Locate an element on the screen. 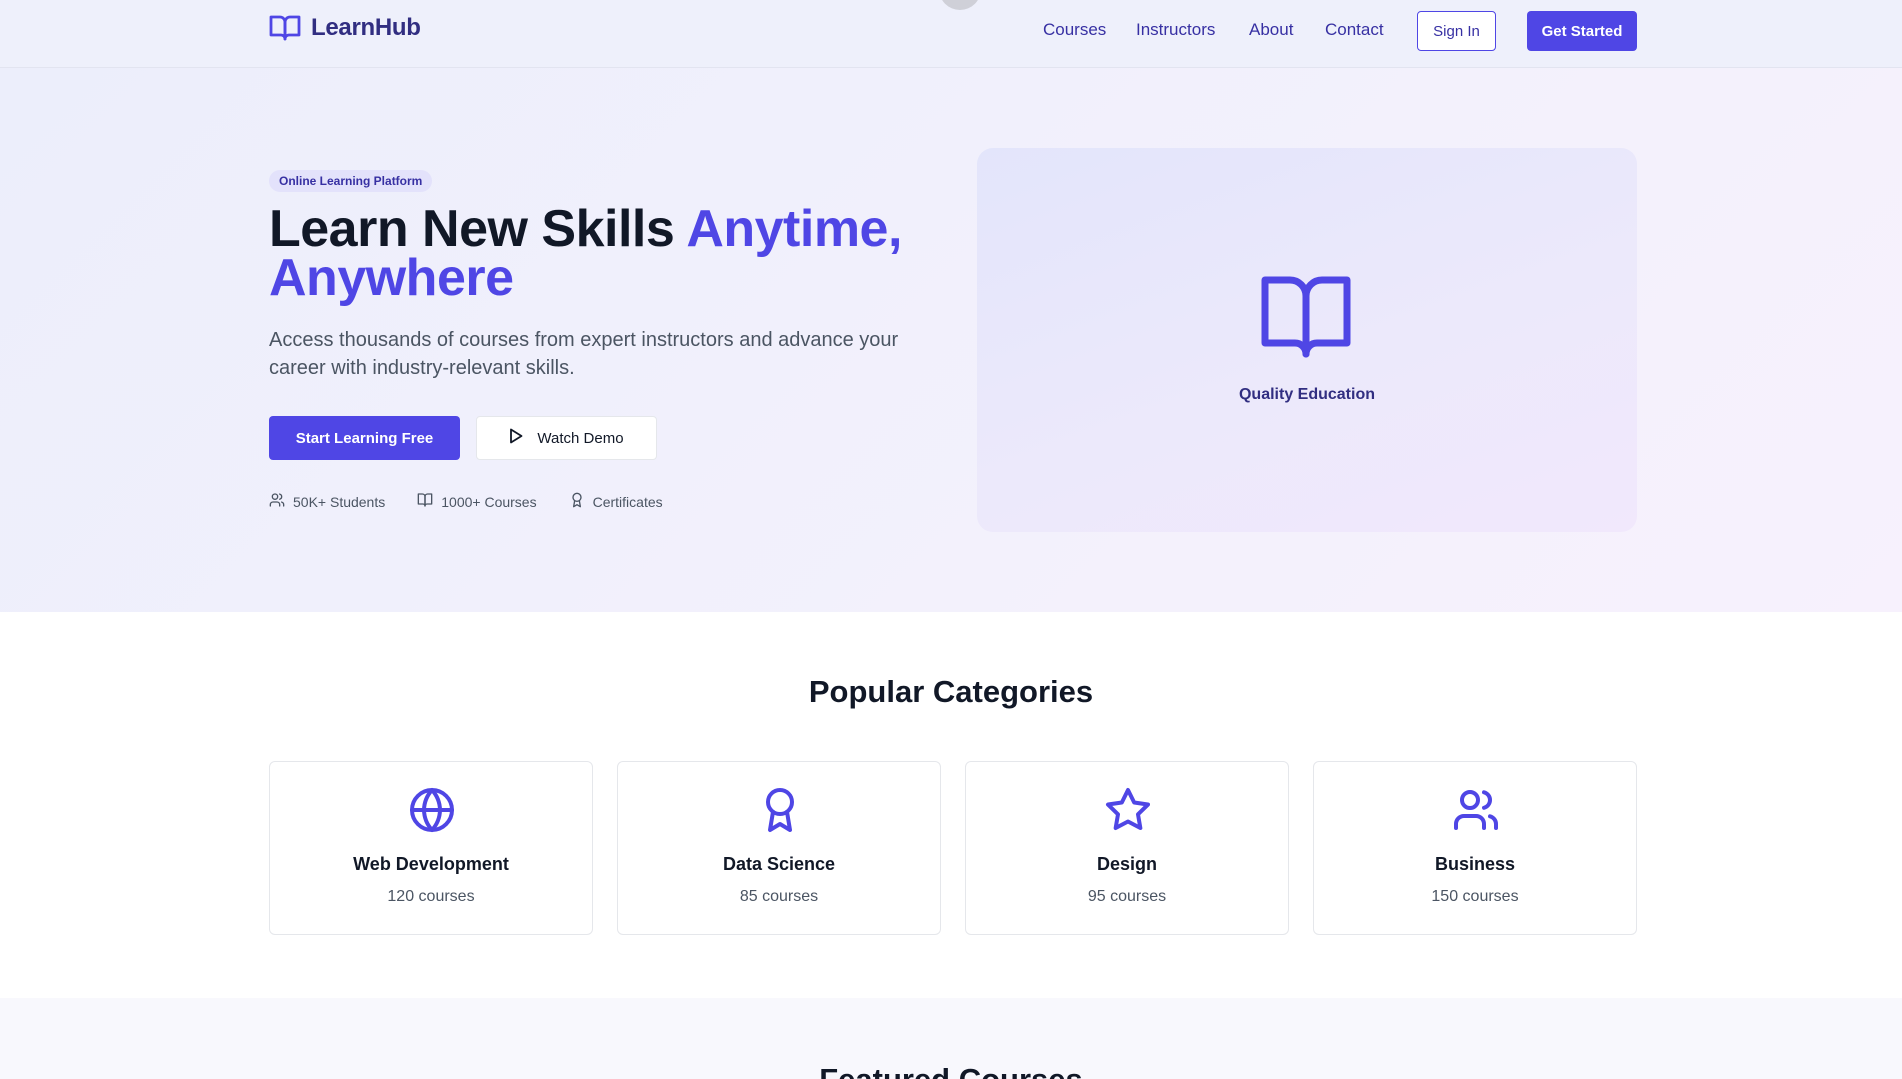 This screenshot has width=1902, height=1079. category-card-data-science: Data Science 85 courses is located at coordinates (779, 848).